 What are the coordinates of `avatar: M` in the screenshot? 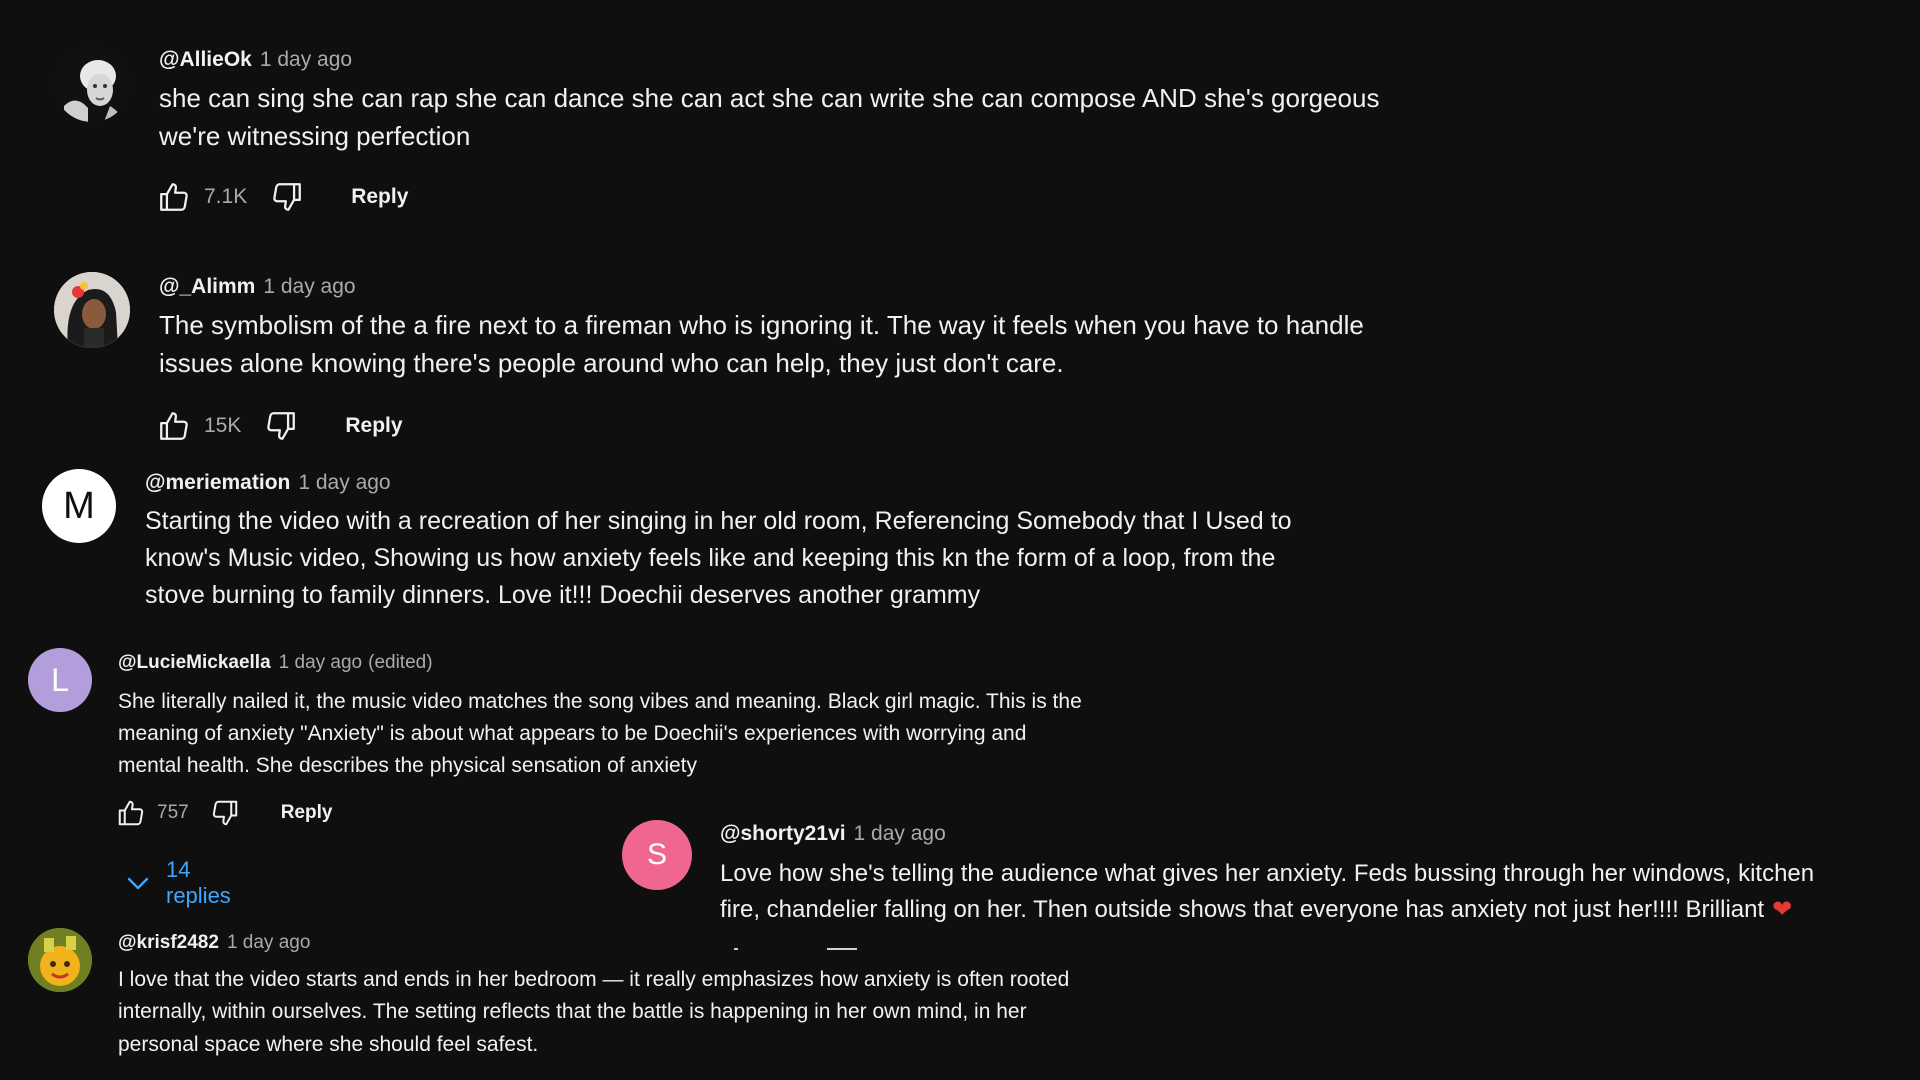 It's located at (79, 506).